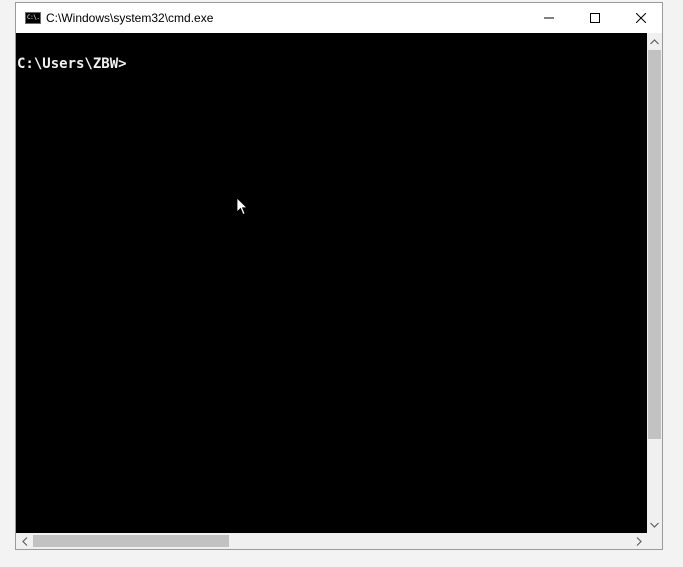 The width and height of the screenshot is (683, 567). I want to click on chevron-up-icon, so click(654, 41).